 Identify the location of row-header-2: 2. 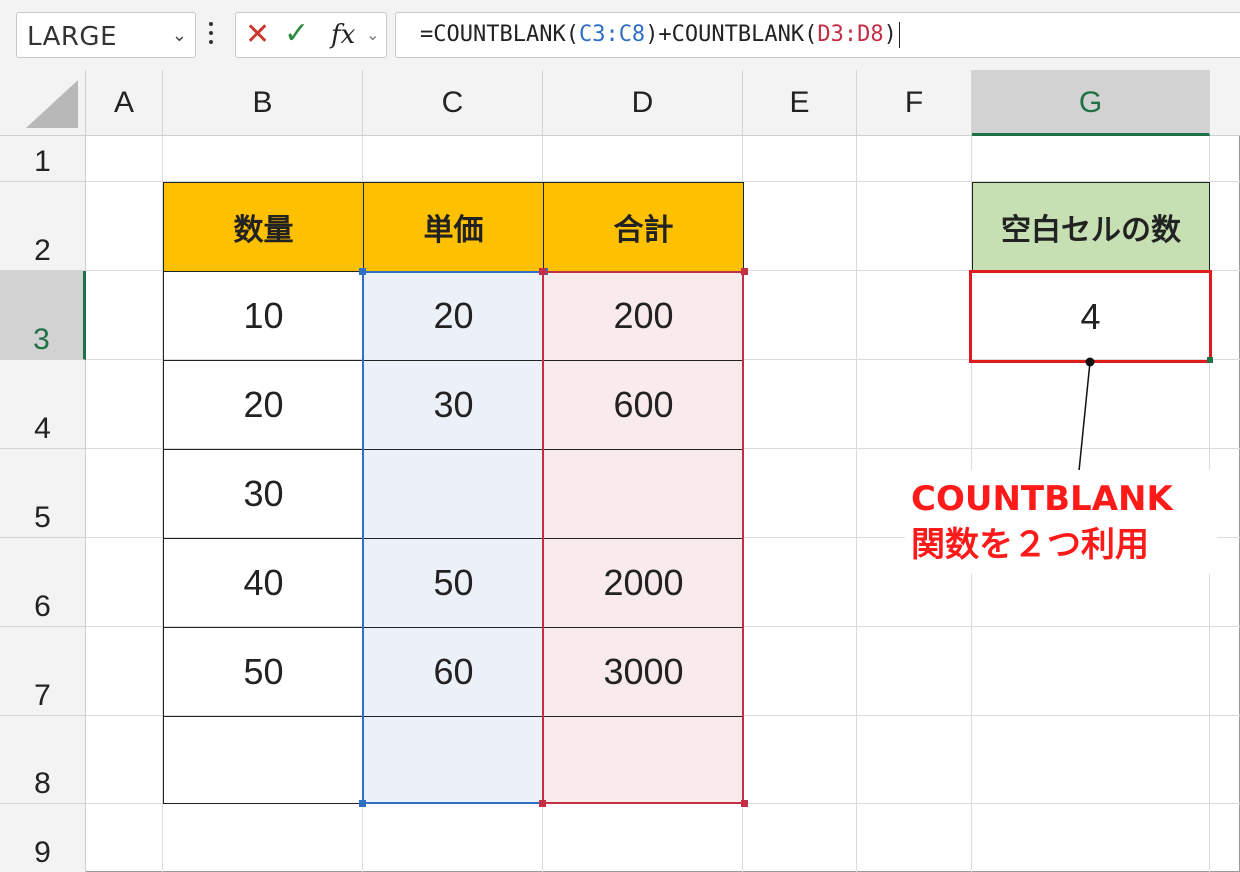
(43, 226).